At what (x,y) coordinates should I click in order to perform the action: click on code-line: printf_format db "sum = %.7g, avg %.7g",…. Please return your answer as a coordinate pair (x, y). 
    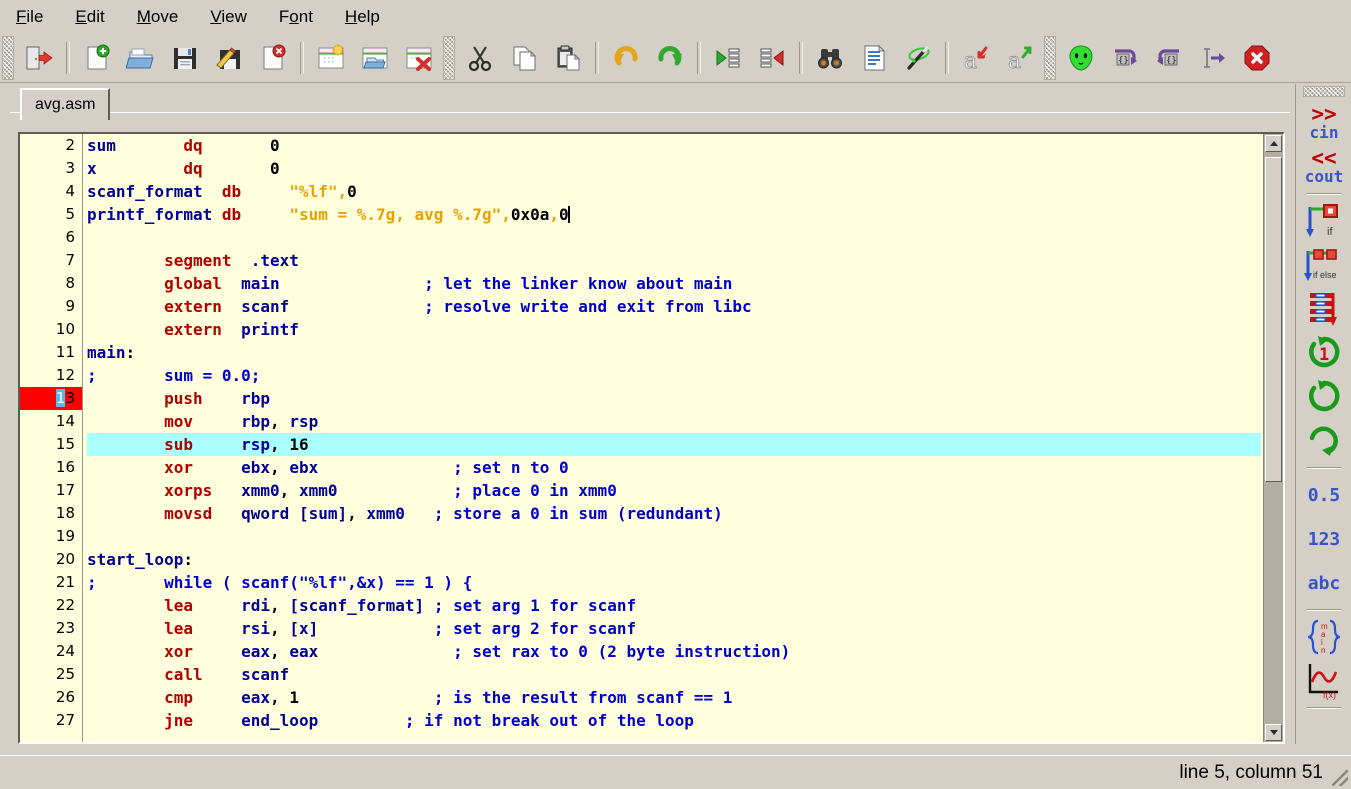
    Looking at the image, I should click on (674, 214).